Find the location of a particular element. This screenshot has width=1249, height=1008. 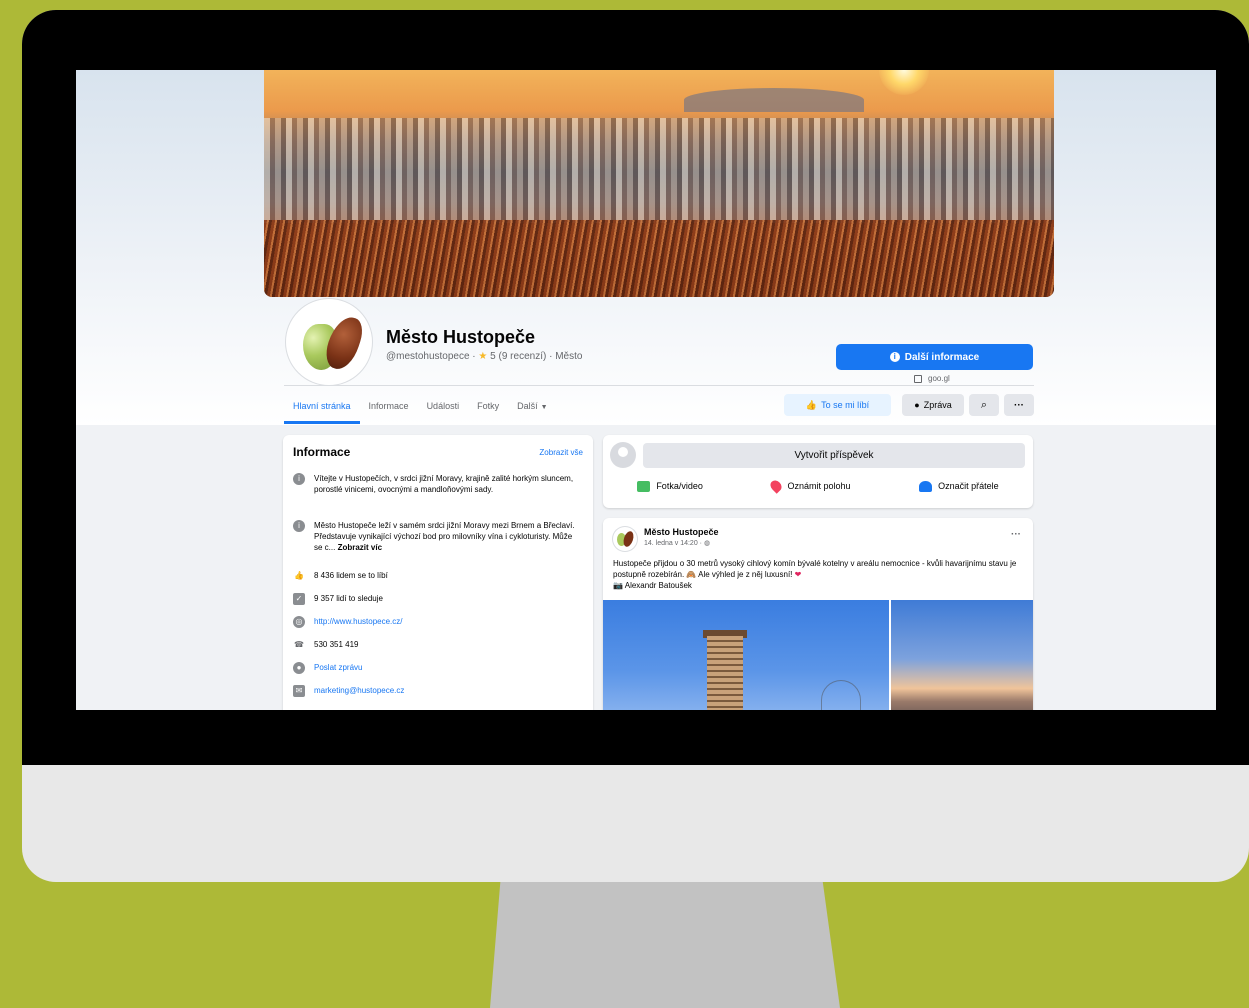

info-row-phone: ☎ 530 351 419 is located at coordinates (435, 645).